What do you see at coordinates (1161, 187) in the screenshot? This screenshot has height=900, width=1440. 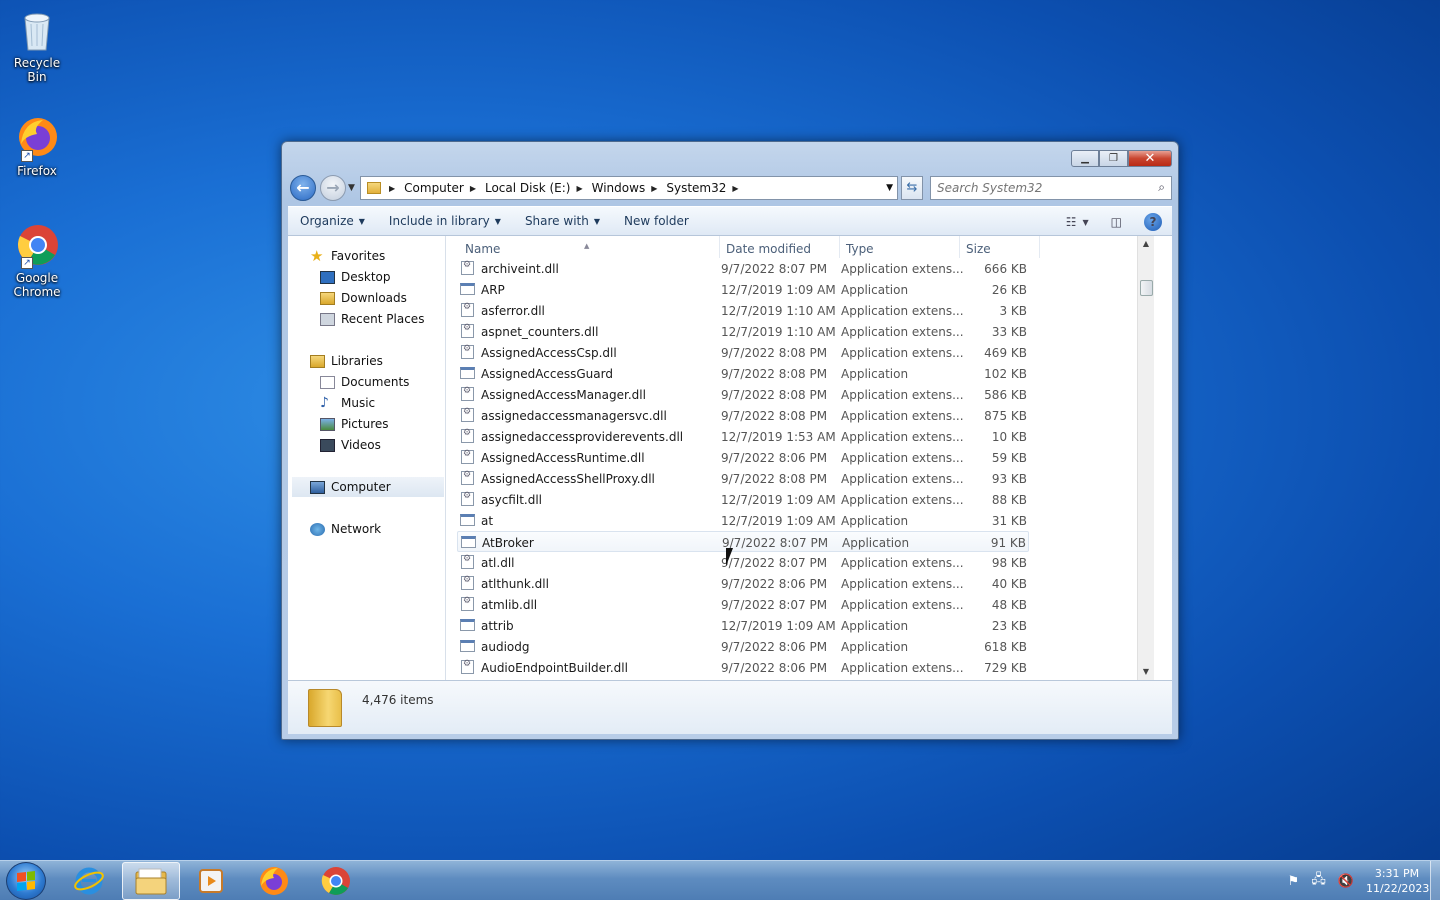 I see `search-icon: ⌕` at bounding box center [1161, 187].